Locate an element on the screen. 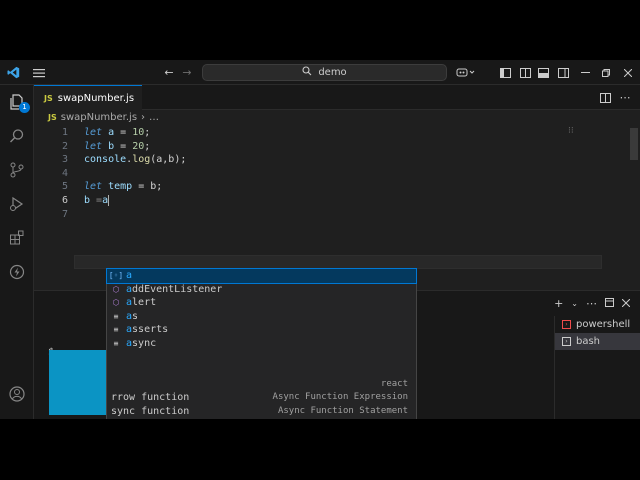 Image resolution: width=640 pixels, height=480 pixels. source-control-icon is located at coordinates (17, 170).